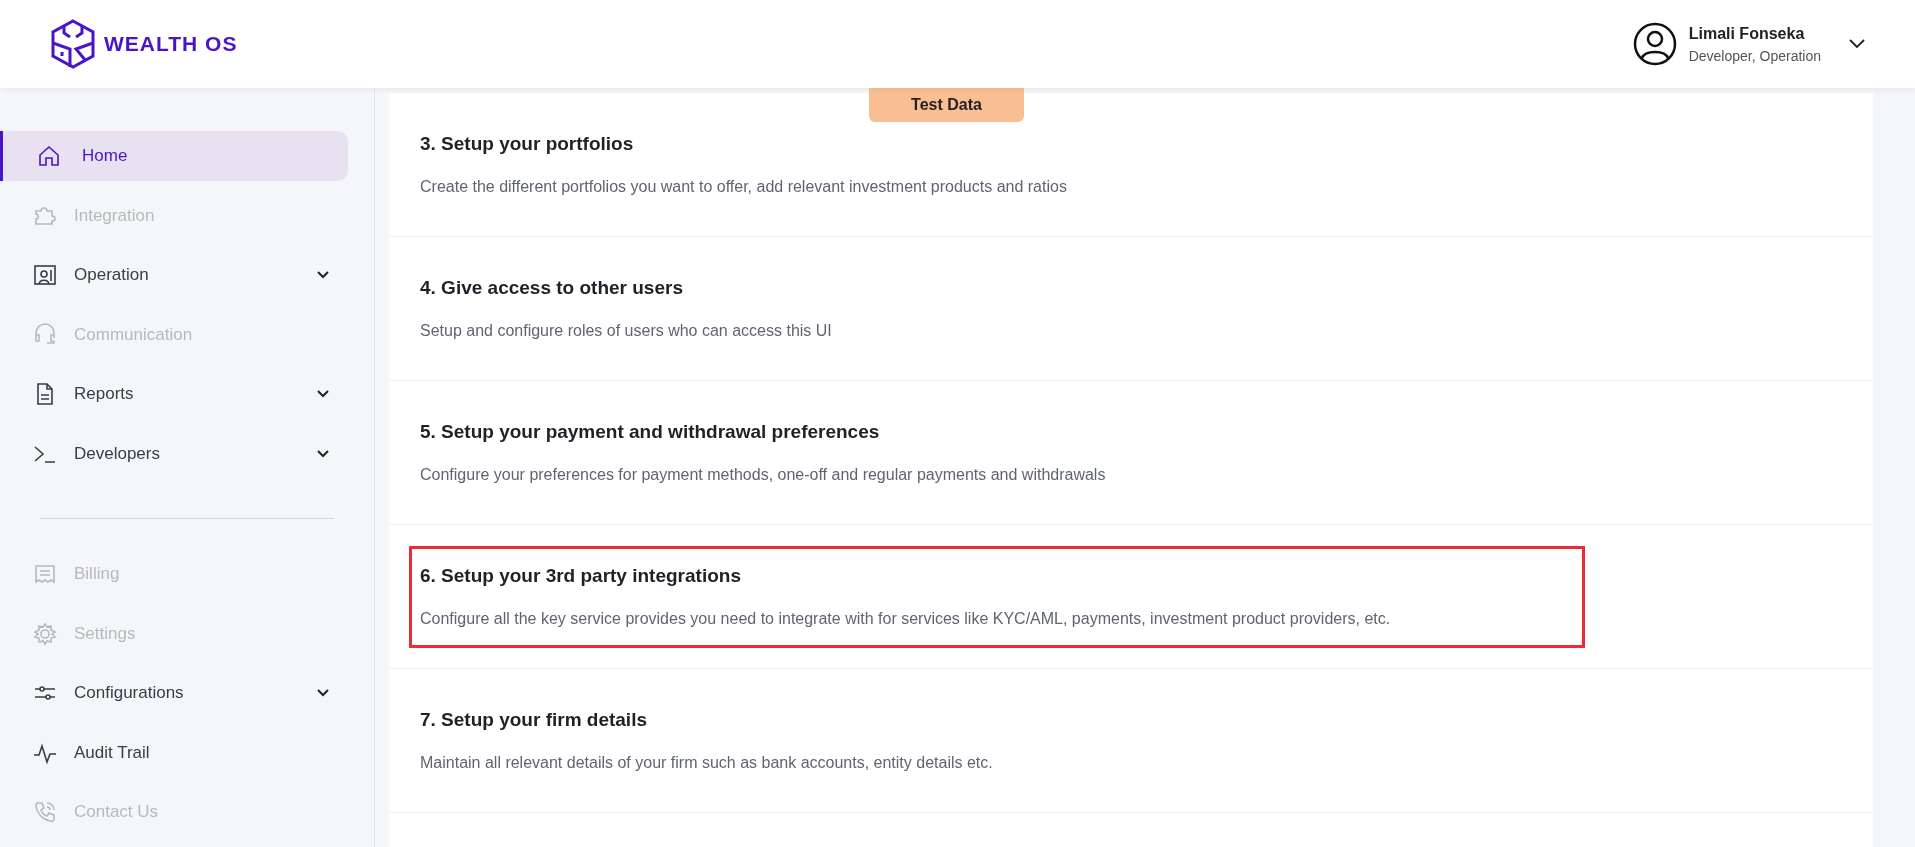 The height and width of the screenshot is (847, 1915). Describe the element at coordinates (174, 275) in the screenshot. I see `sidebar-item: Operation` at that location.